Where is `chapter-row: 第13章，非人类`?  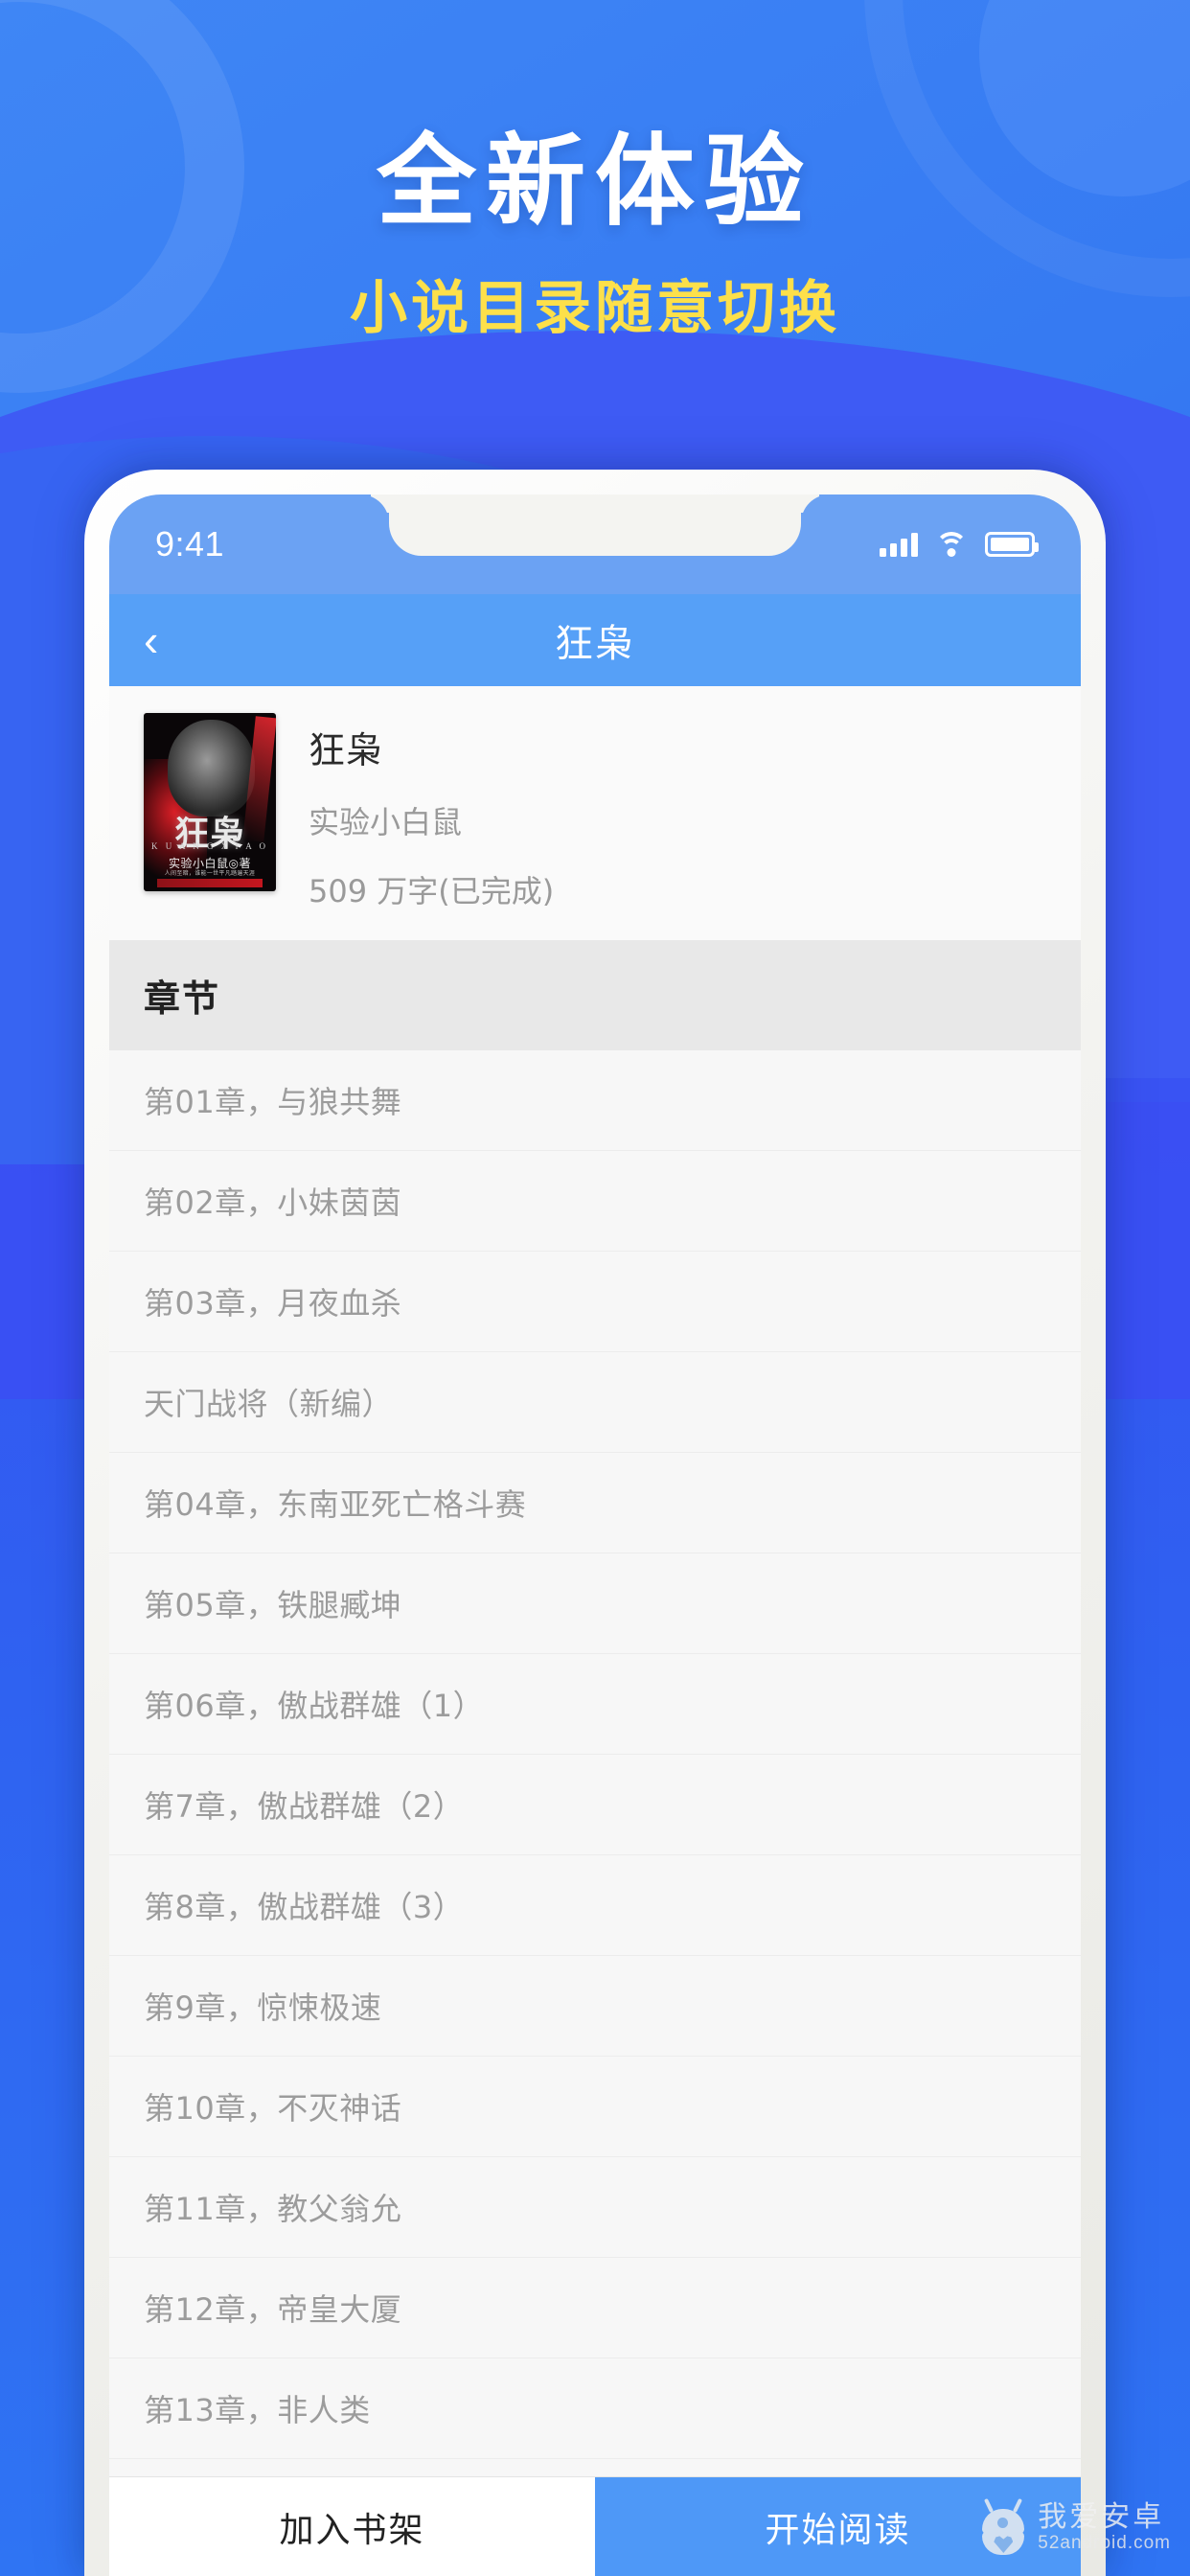
chapter-row: 第13章，非人类 is located at coordinates (595, 2408).